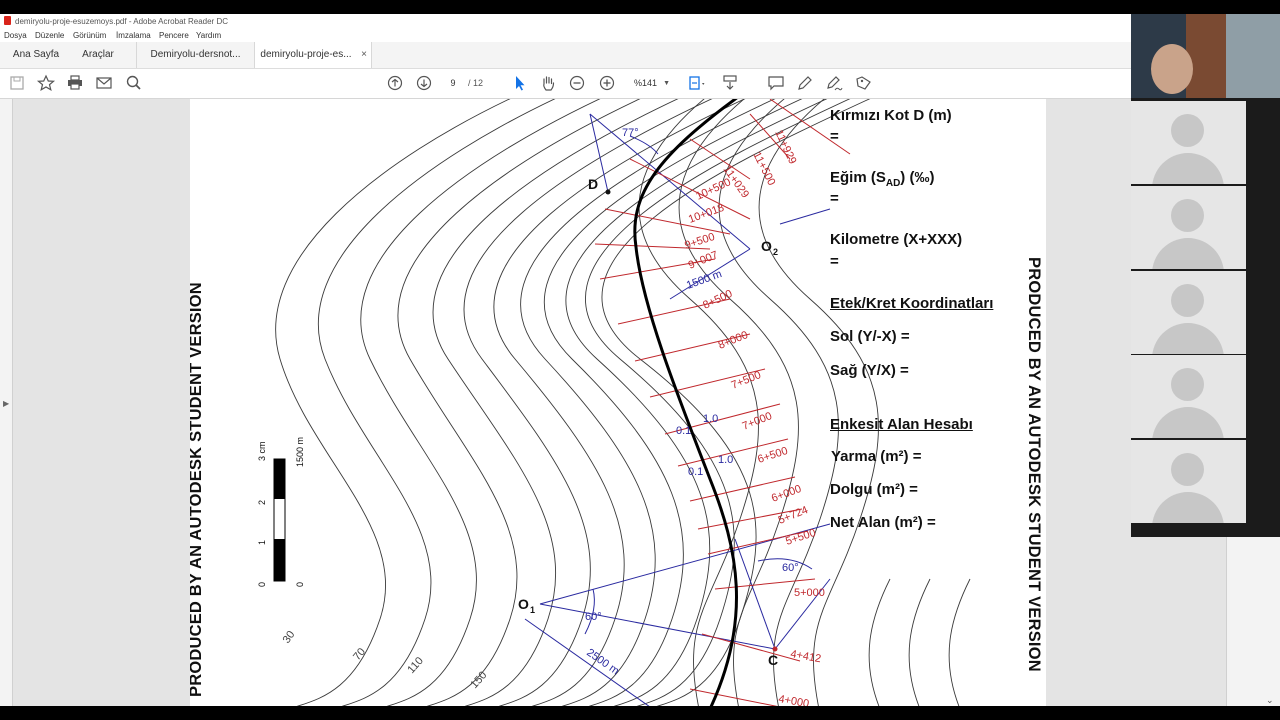 This screenshot has height=720, width=1280. What do you see at coordinates (834, 261) in the screenshot?
I see `kilometre-value: =` at bounding box center [834, 261].